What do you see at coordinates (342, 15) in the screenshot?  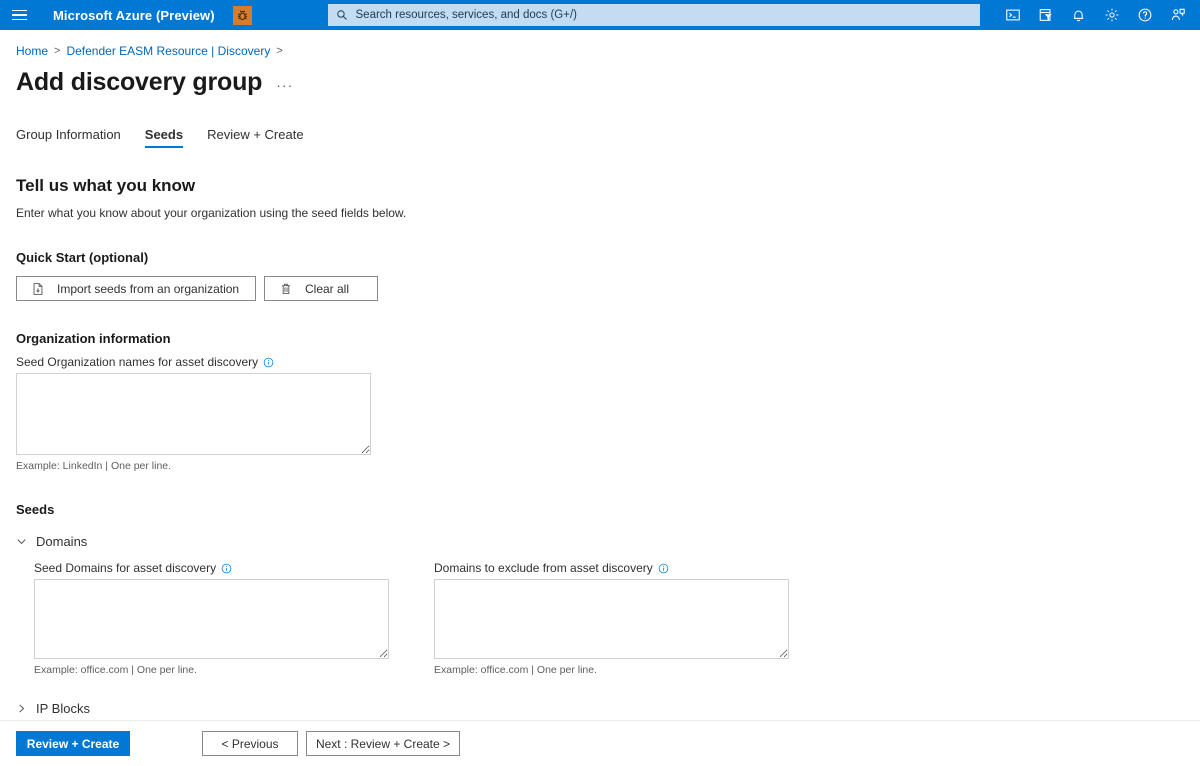 I see `search-icon` at bounding box center [342, 15].